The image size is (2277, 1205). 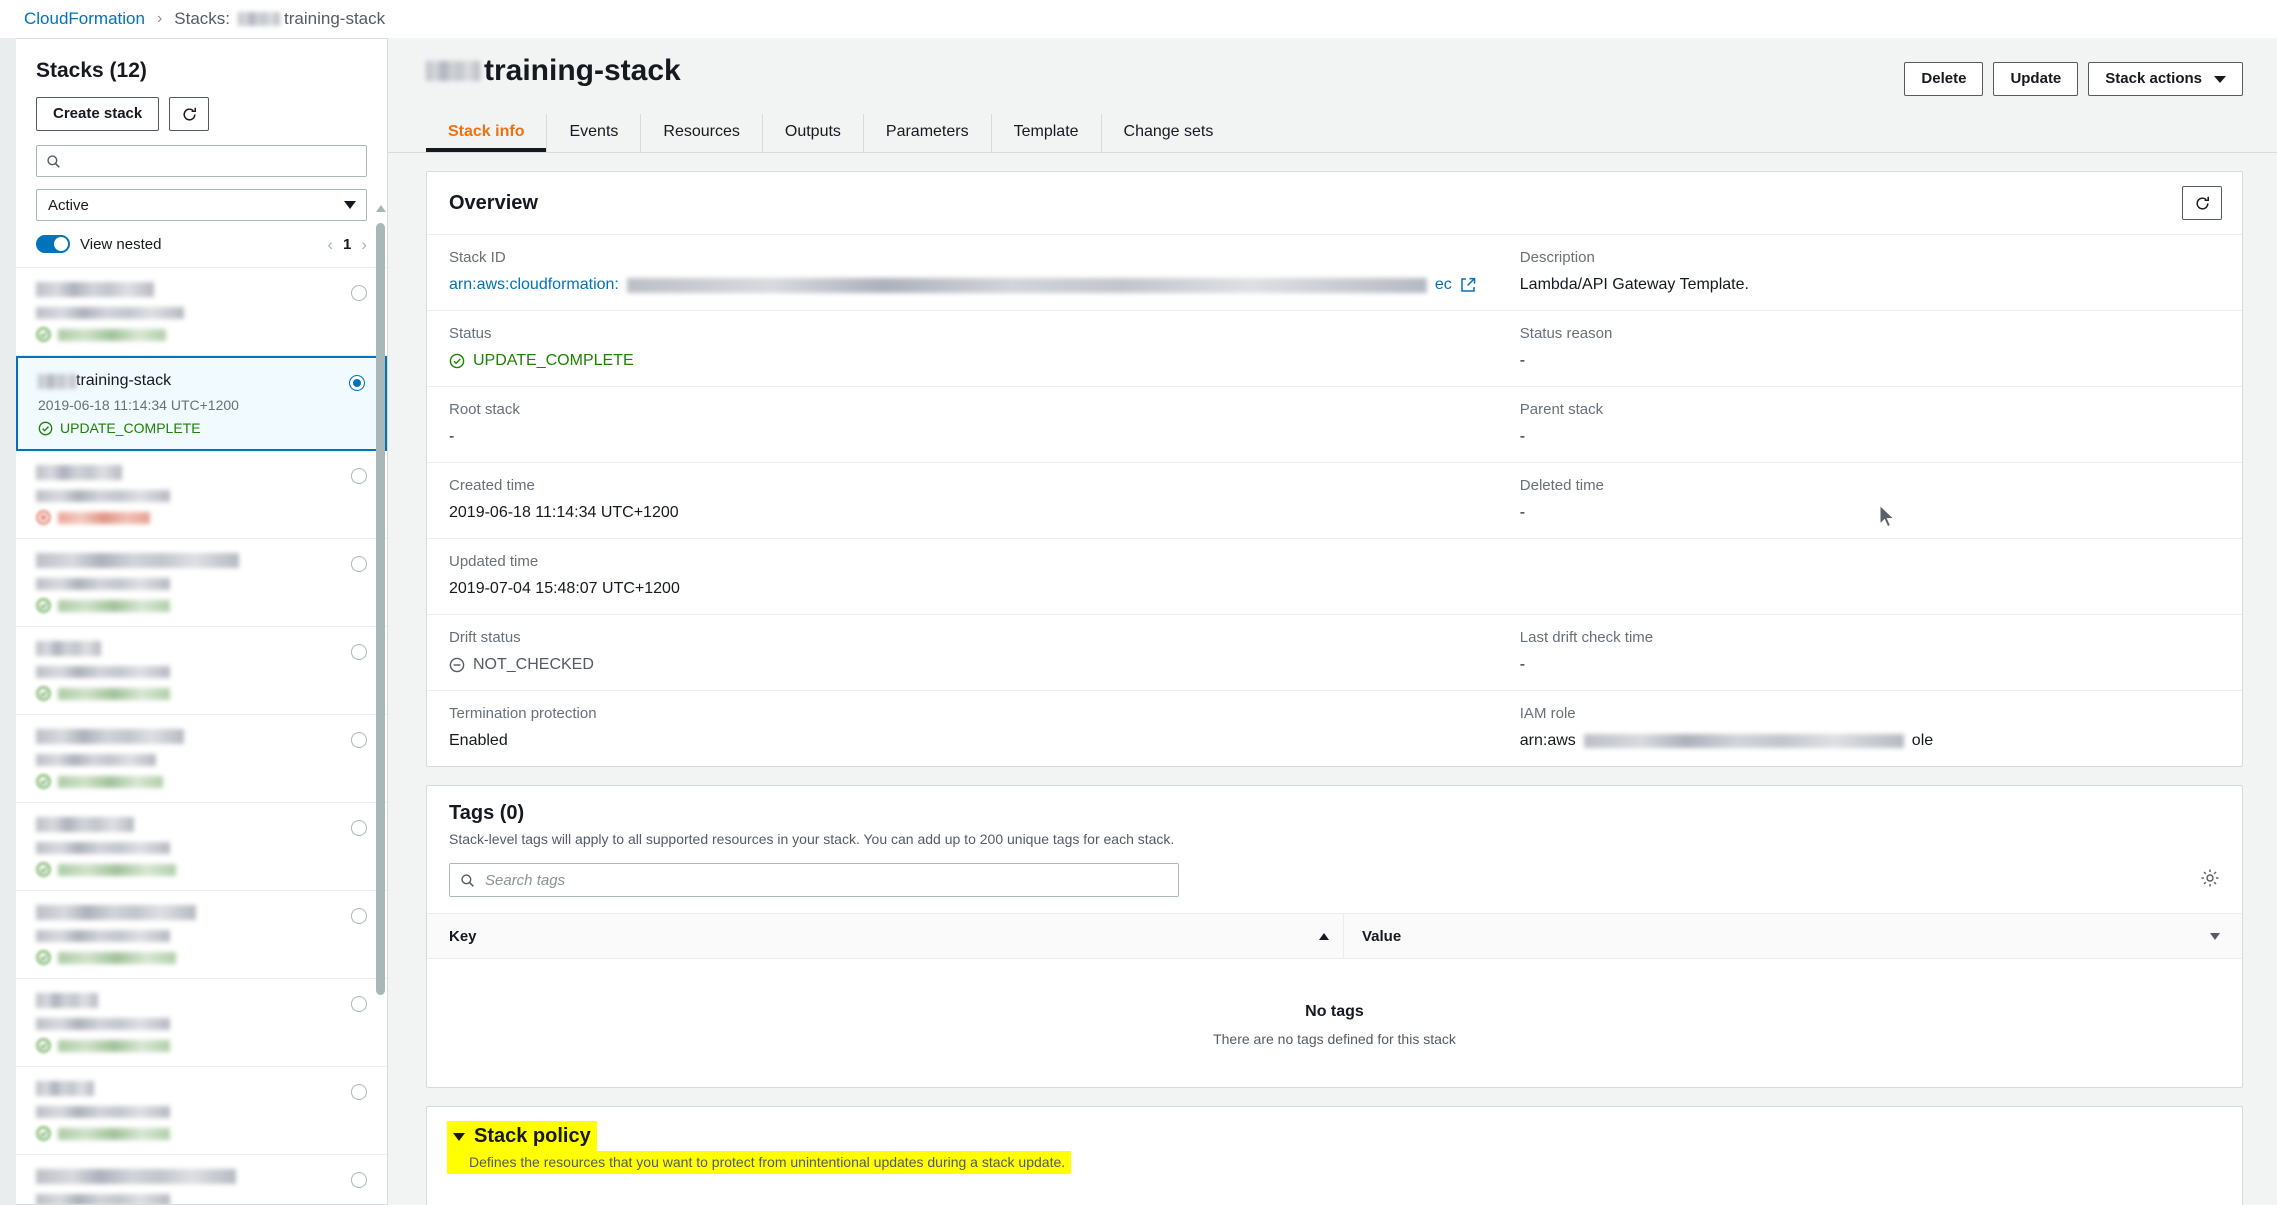 What do you see at coordinates (2215, 936) in the screenshot?
I see `sort-descending-icon` at bounding box center [2215, 936].